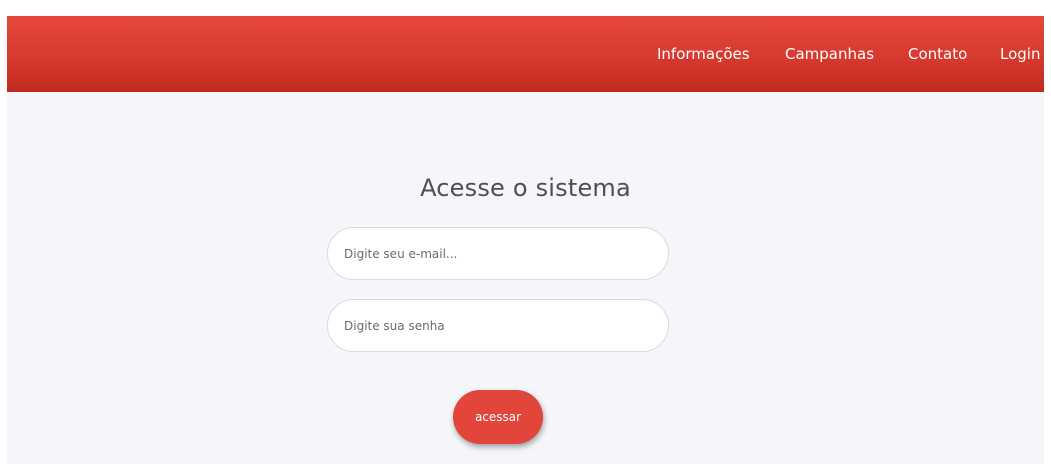 This screenshot has height=464, width=1051. Describe the element at coordinates (1020, 54) in the screenshot. I see `nav-link-login: Login` at that location.